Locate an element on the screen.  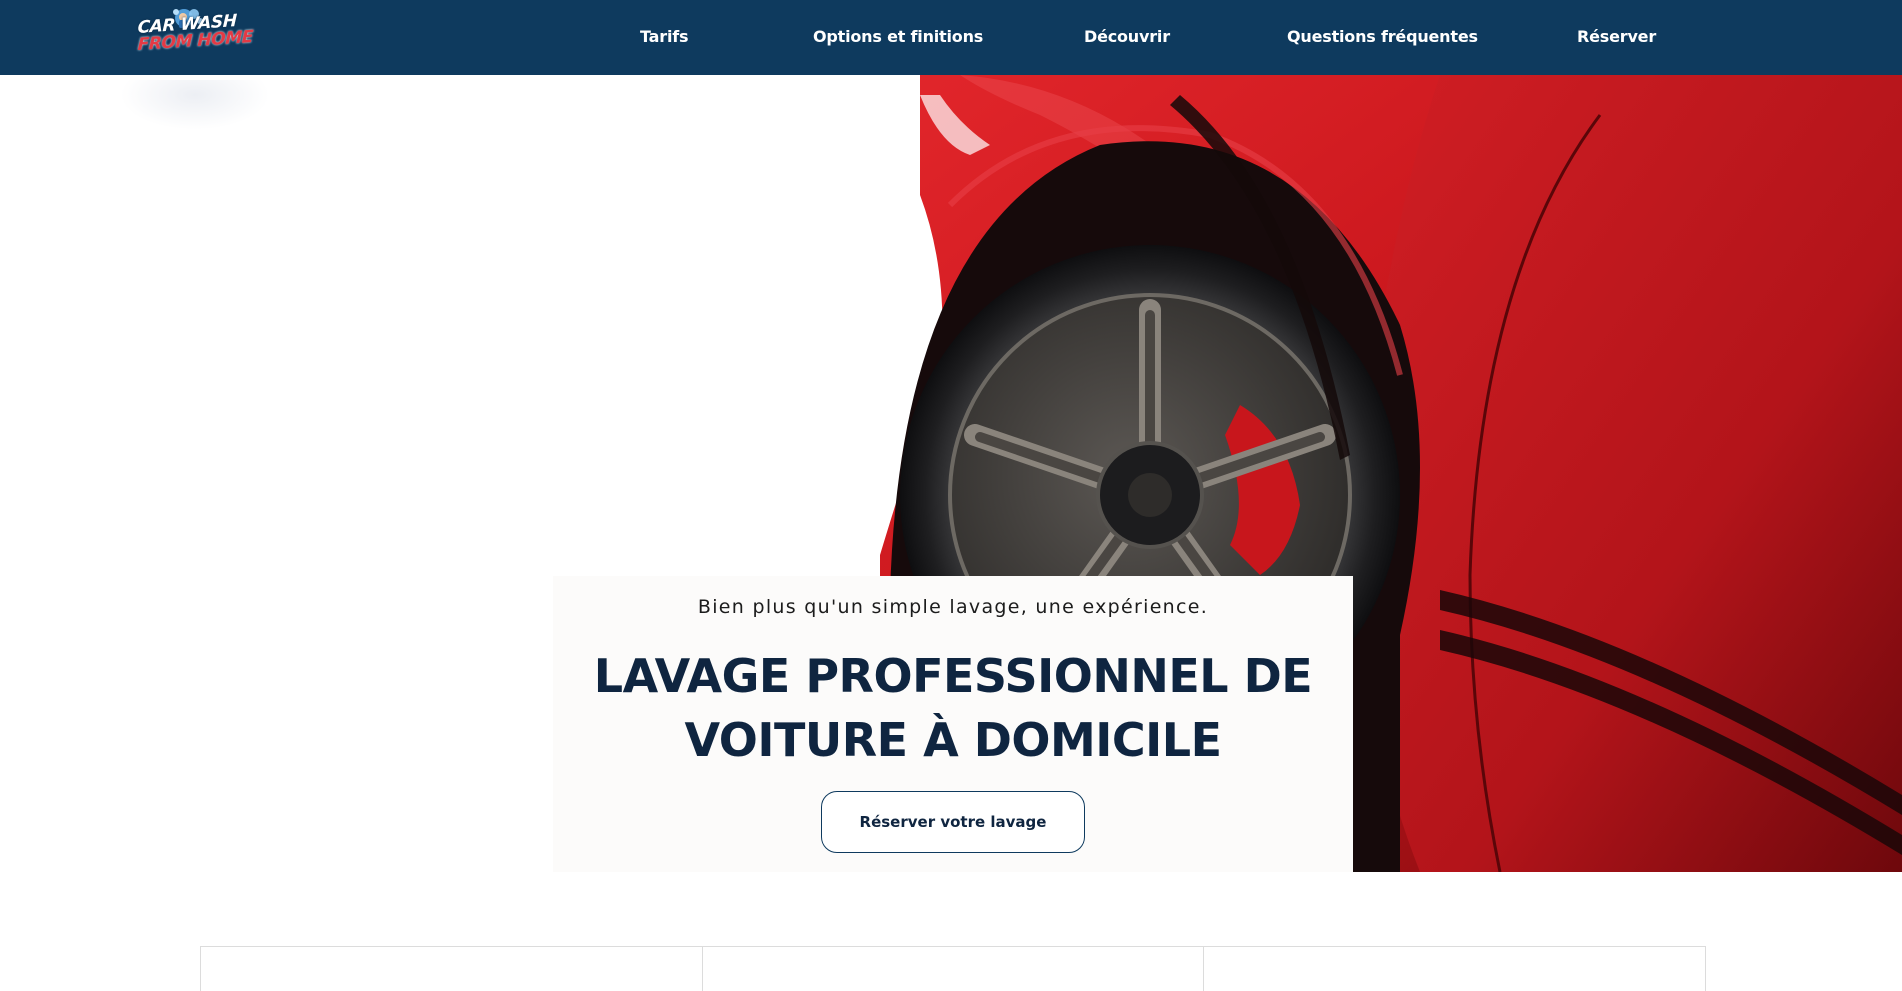
nav-decouvrir: Découvrir is located at coordinates (1127, 38).